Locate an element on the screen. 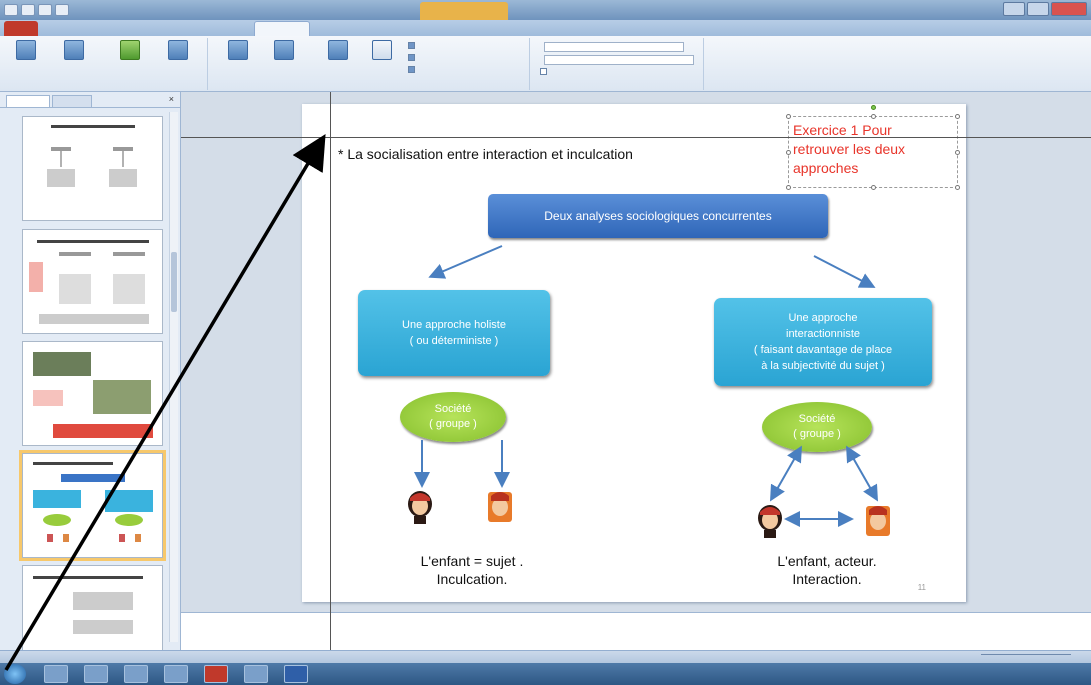 This screenshot has height=685, width=1091. close-button is located at coordinates (1069, 9).